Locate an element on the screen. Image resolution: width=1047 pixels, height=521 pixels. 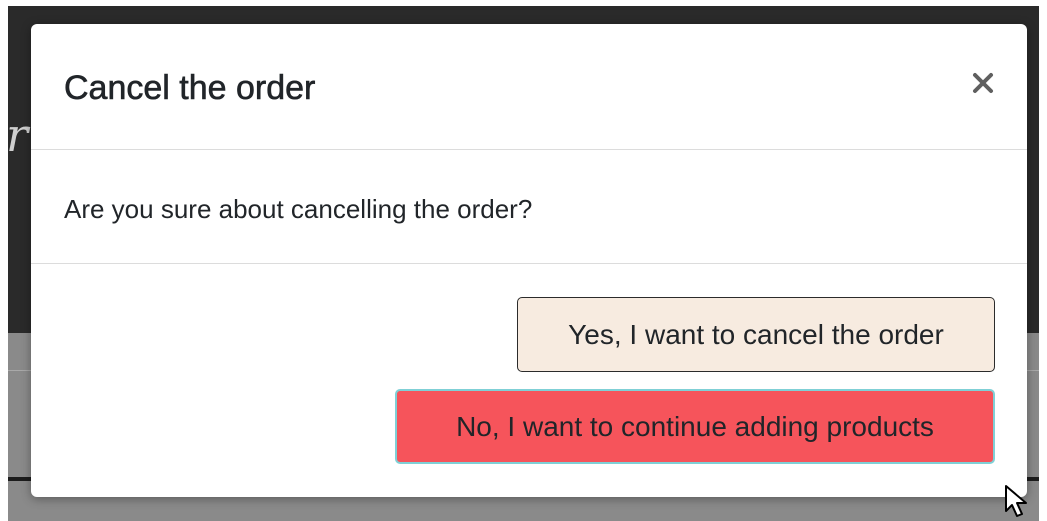
modal-title: Cancel the order is located at coordinates (190, 88).